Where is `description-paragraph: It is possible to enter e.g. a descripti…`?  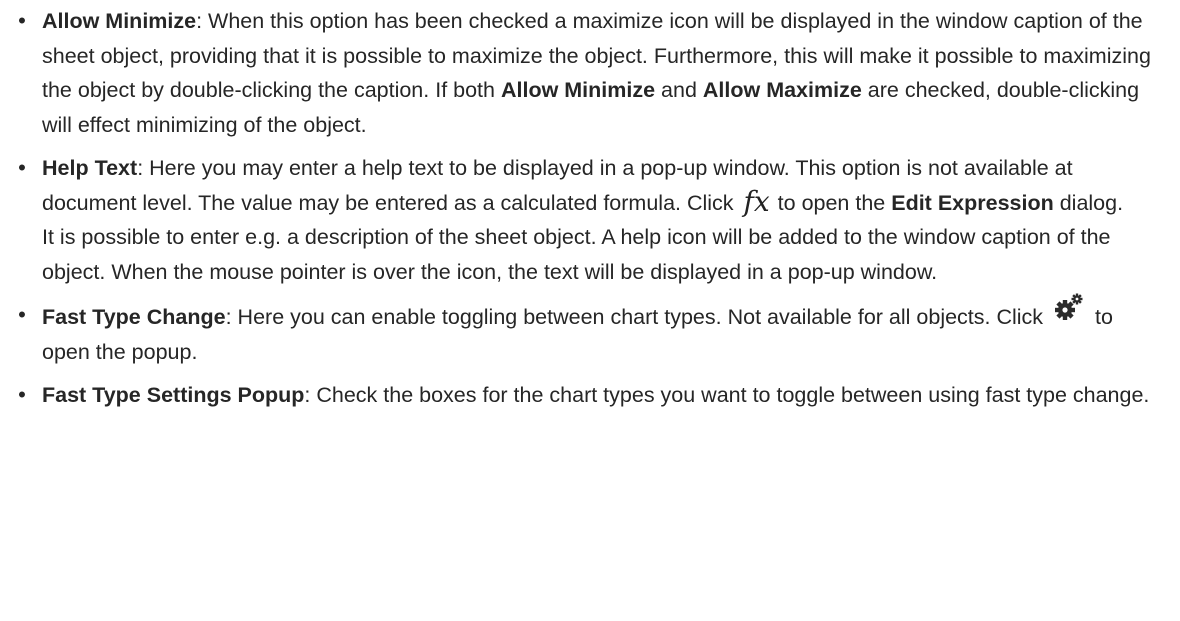 description-paragraph: It is possible to enter e.g. a descripti… is located at coordinates (576, 254).